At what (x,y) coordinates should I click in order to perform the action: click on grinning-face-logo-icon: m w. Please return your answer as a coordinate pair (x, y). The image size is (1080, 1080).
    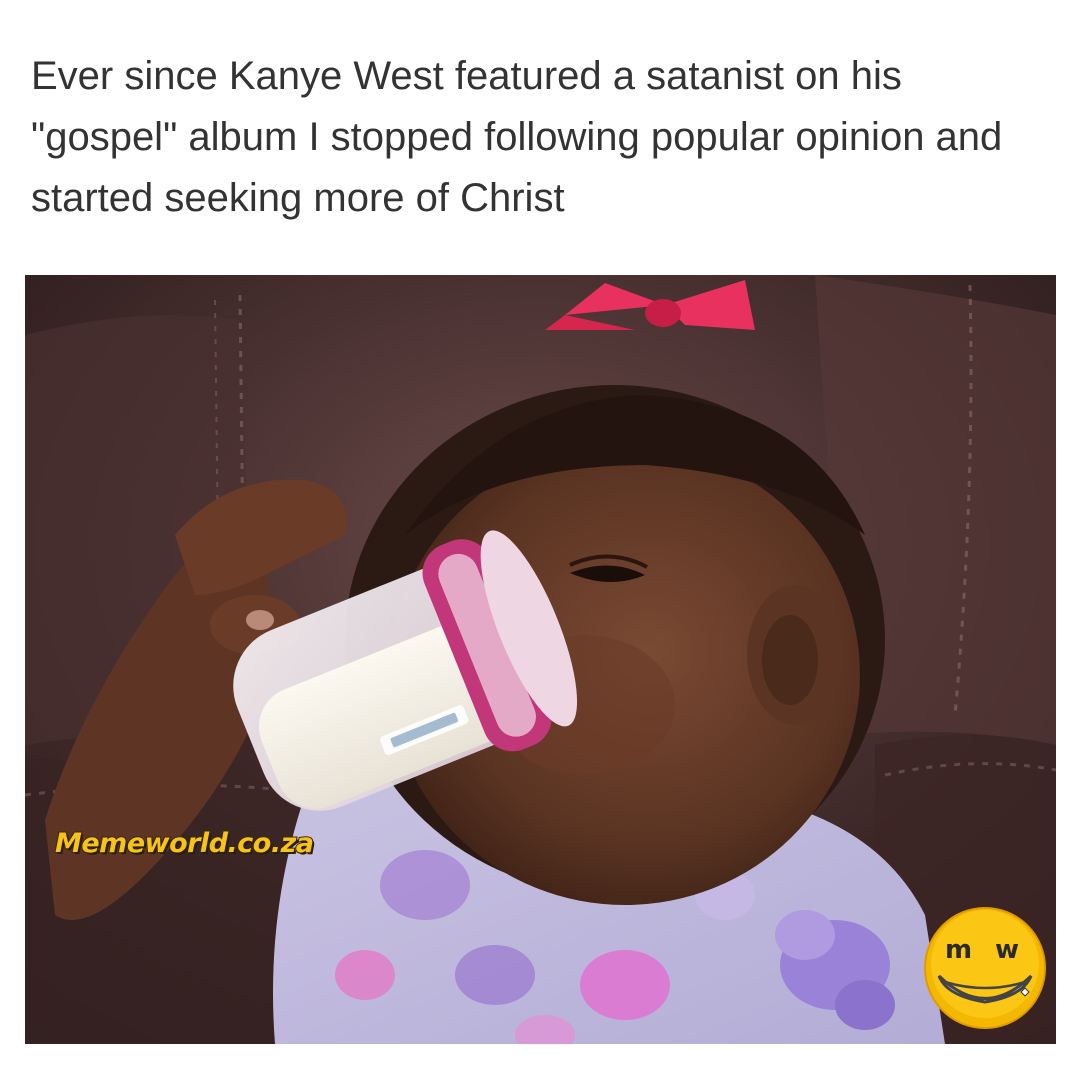
    Looking at the image, I should click on (985, 968).